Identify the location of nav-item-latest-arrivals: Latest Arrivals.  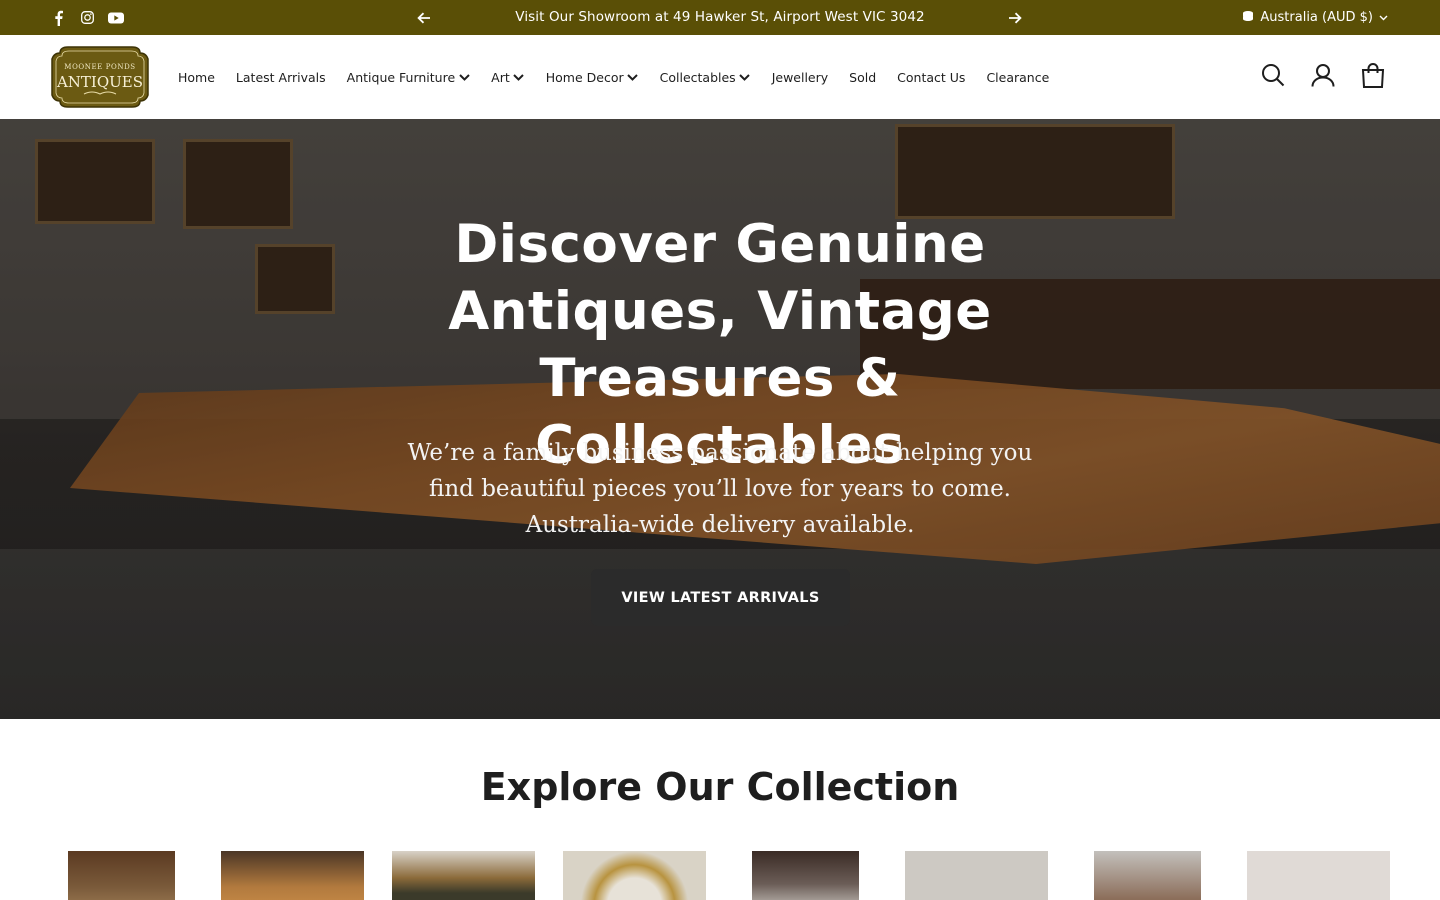
(281, 77).